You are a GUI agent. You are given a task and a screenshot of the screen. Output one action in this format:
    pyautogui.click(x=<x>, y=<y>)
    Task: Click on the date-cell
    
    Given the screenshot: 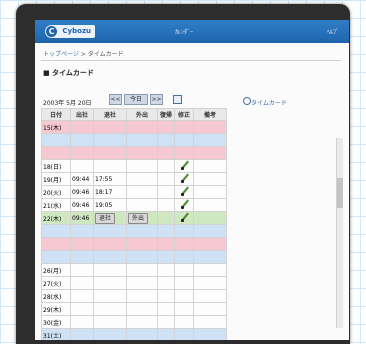 What is the action you would take?
    pyautogui.click(x=56, y=140)
    